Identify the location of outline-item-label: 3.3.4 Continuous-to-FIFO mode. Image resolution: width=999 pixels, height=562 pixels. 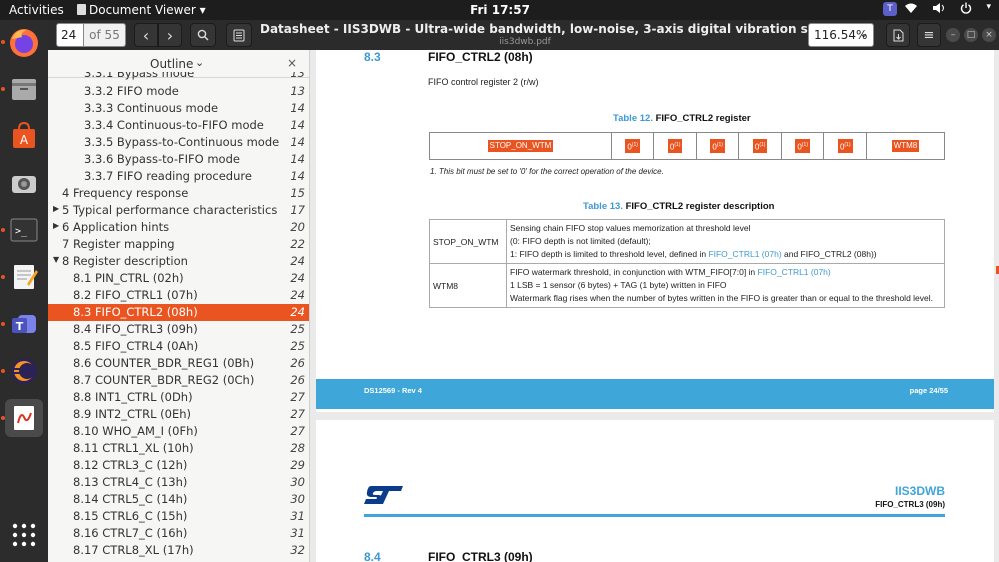
(174, 125).